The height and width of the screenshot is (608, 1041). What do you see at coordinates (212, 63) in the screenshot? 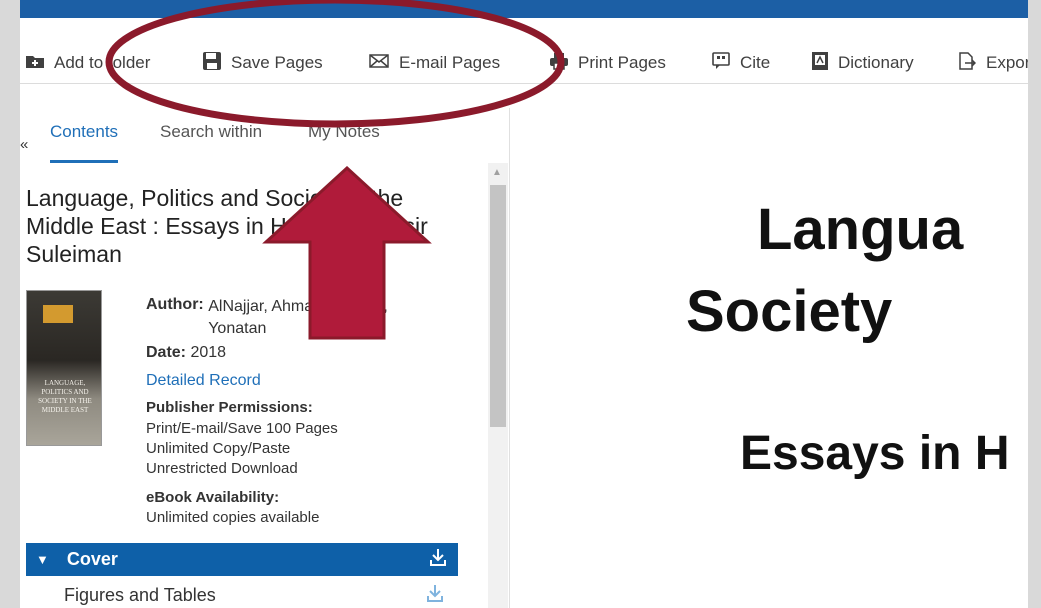
I see `save-icon` at bounding box center [212, 63].